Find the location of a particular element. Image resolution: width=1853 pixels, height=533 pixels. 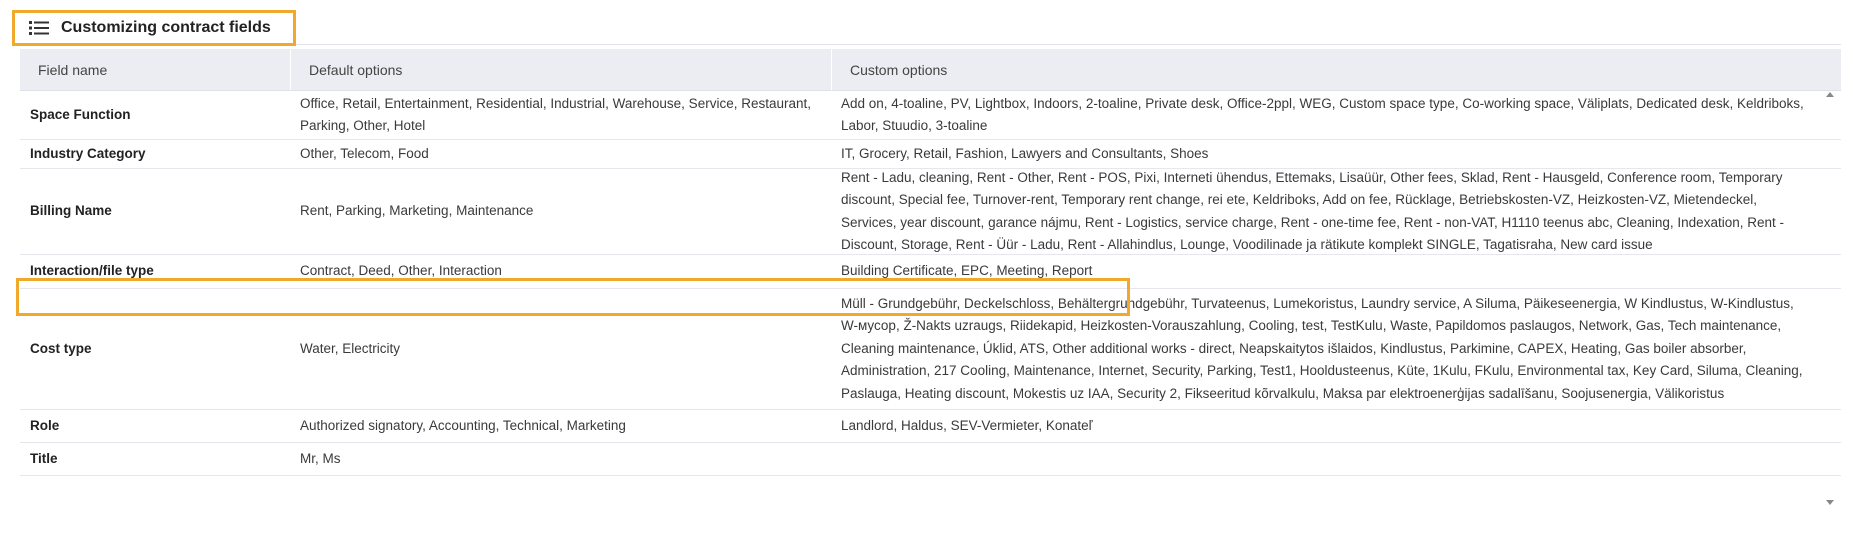

field-name-cell: Billing Name is located at coordinates (71, 211).